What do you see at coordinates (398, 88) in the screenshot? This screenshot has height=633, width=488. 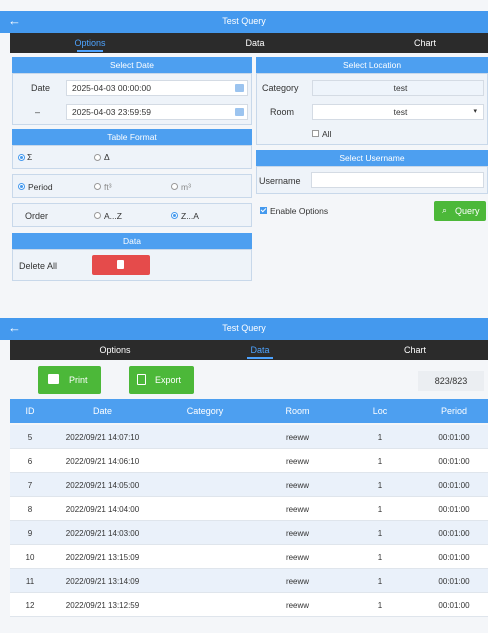 I see `category-field: test` at bounding box center [398, 88].